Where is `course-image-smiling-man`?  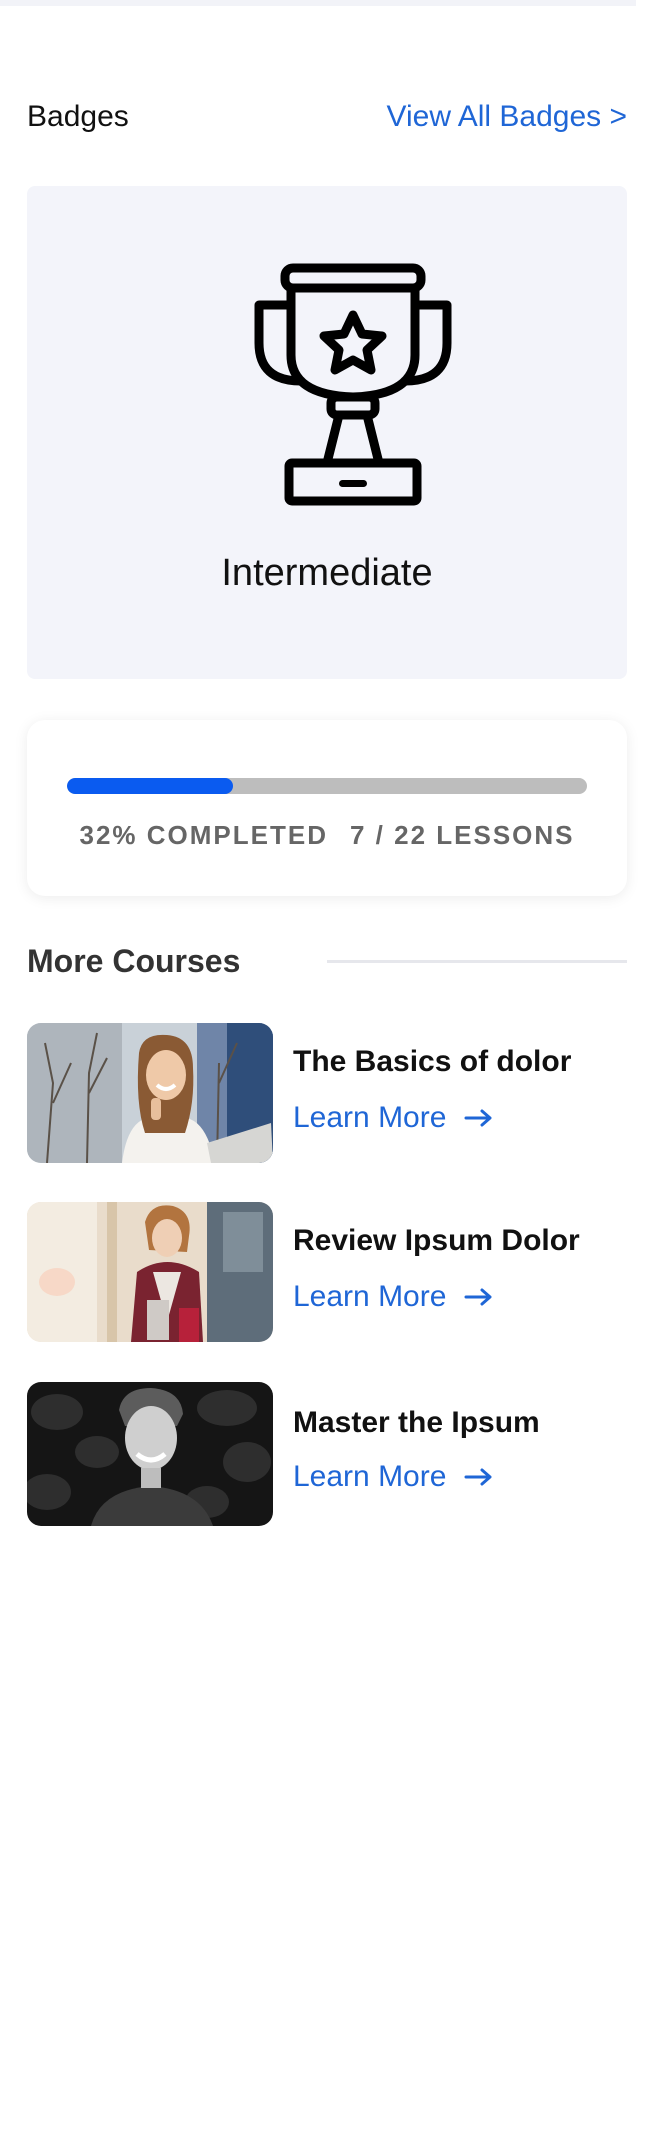 course-image-smiling-man is located at coordinates (150, 1454).